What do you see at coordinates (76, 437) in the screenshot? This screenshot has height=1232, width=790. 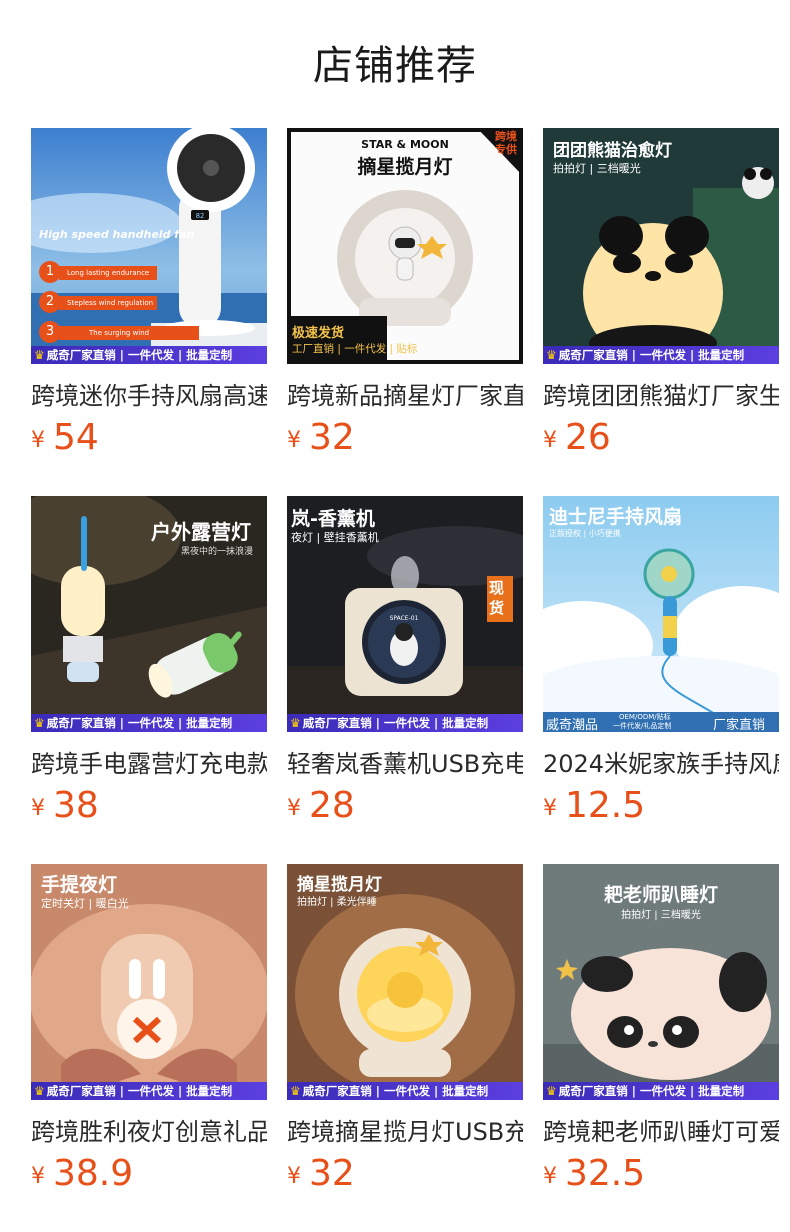 I see `price-amount: 54` at bounding box center [76, 437].